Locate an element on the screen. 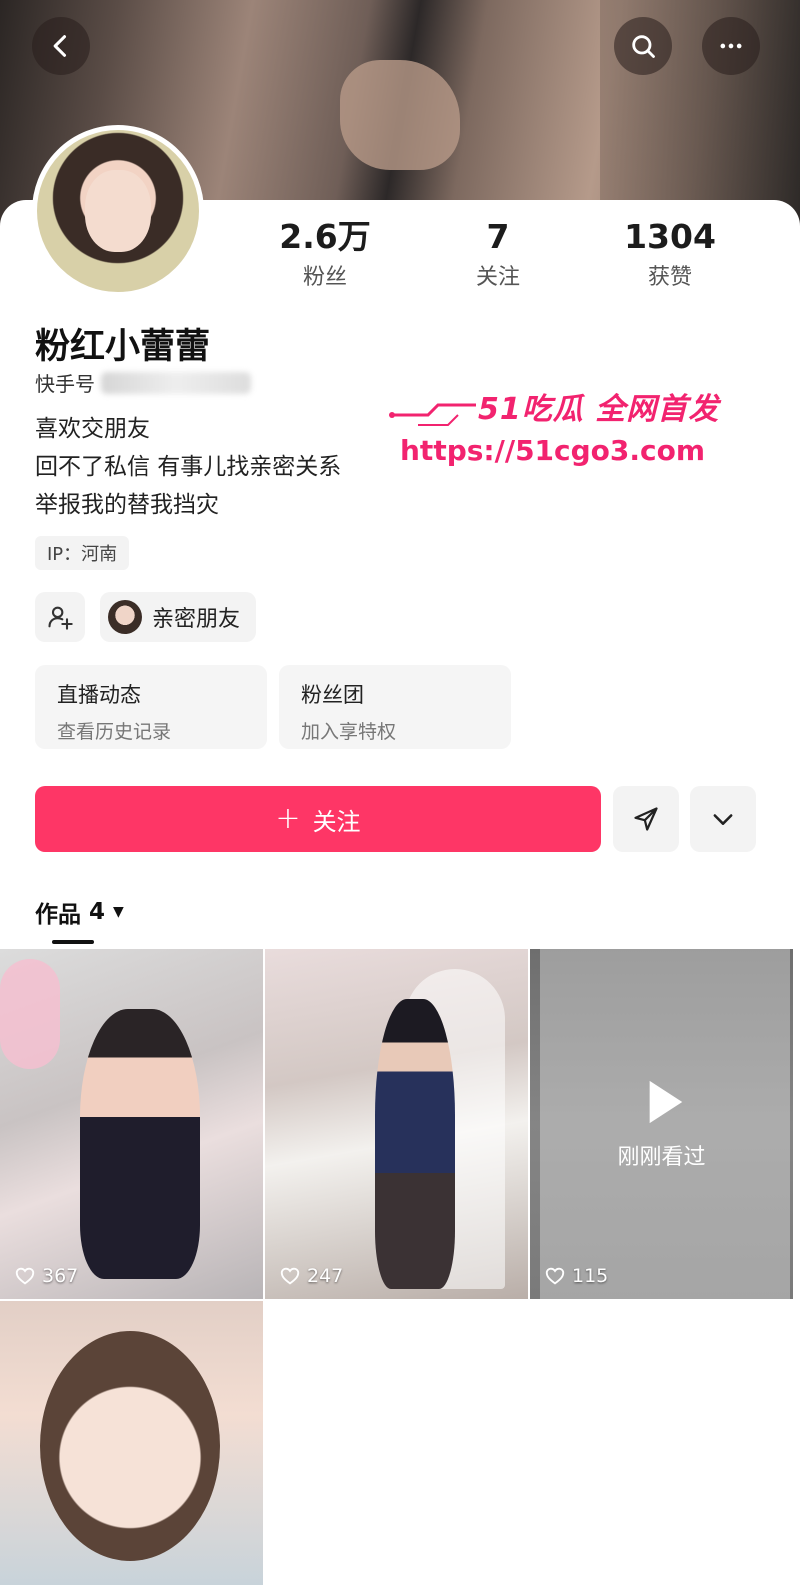 The image size is (800, 1585). stat-label: 获赞 is located at coordinates (669, 277).